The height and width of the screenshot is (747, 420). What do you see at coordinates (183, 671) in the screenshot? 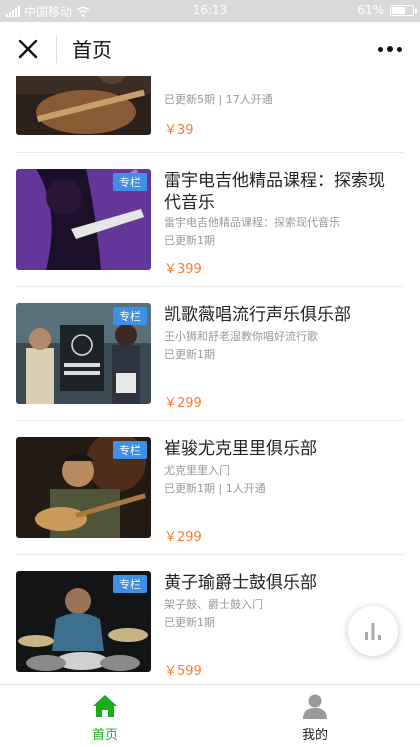
I see `course-price: ￥599` at bounding box center [183, 671].